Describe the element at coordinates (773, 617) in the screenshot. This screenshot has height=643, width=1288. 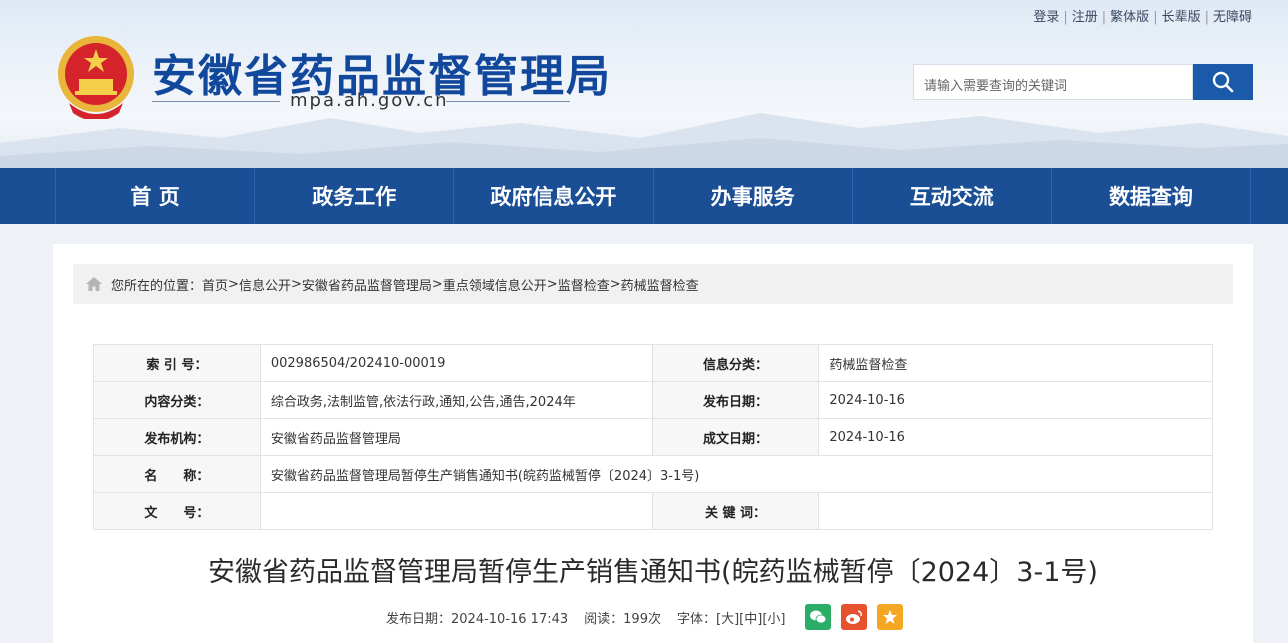
I see `font-small-button: [小]` at that location.